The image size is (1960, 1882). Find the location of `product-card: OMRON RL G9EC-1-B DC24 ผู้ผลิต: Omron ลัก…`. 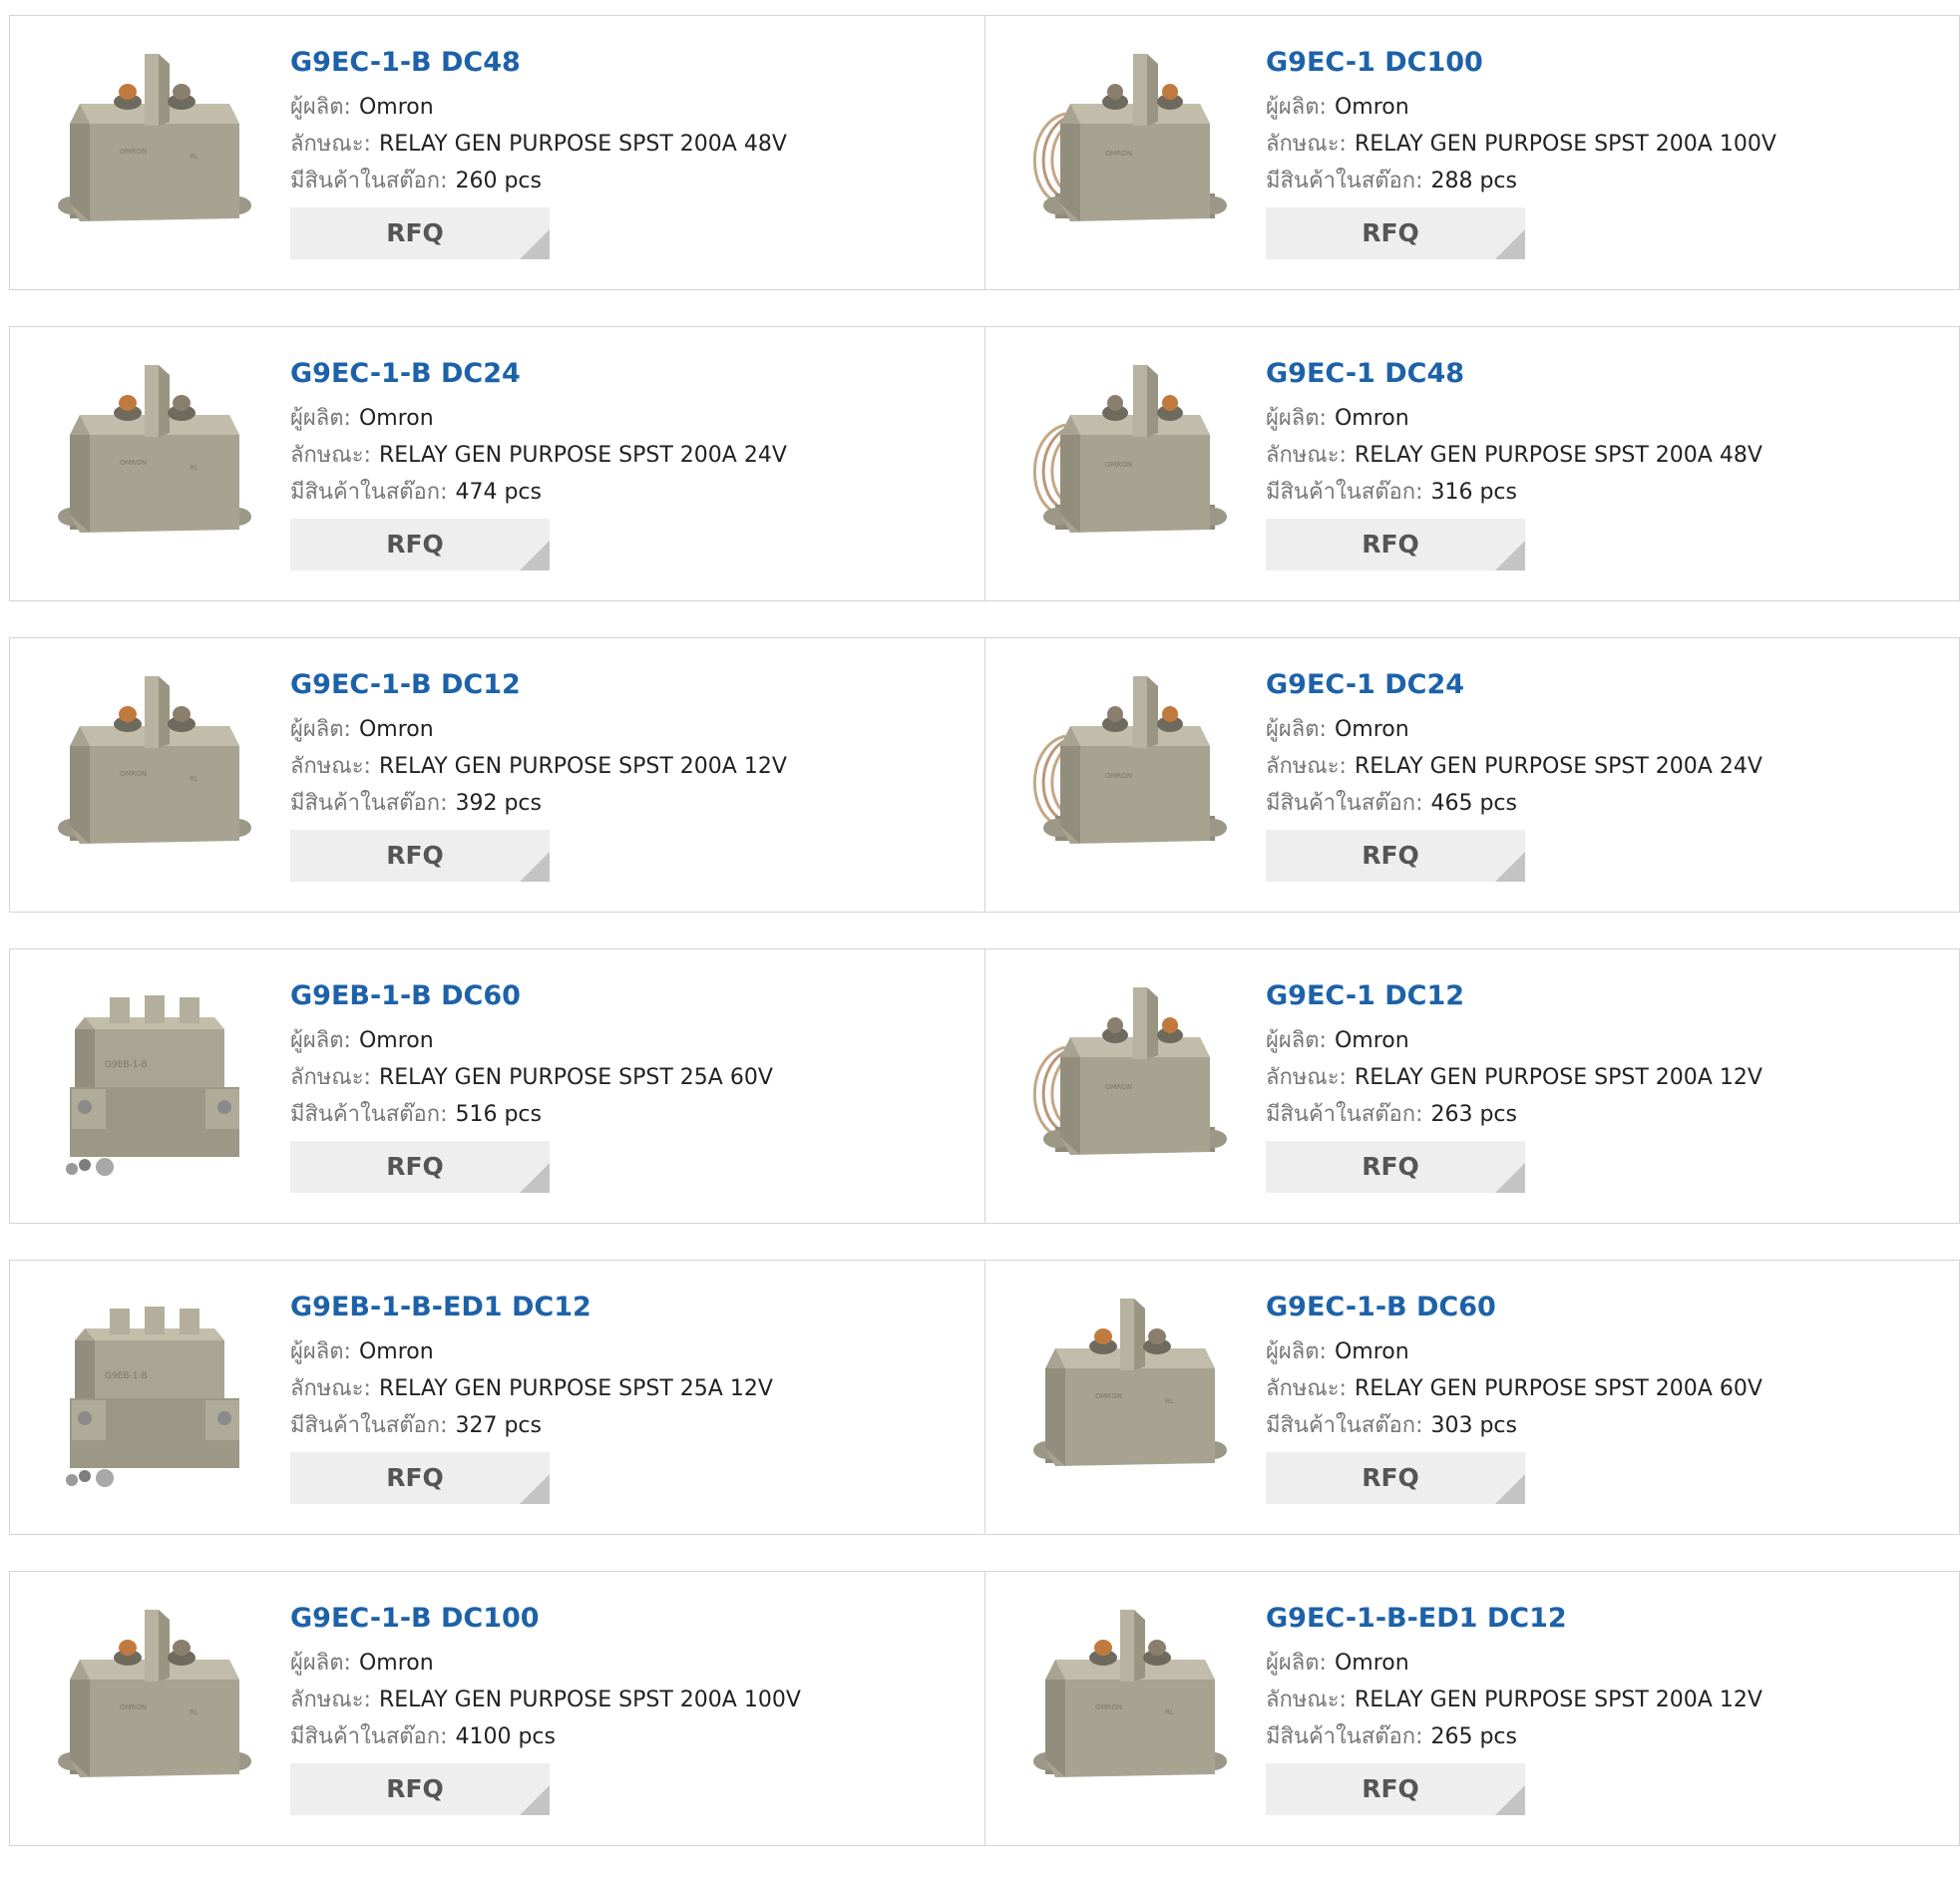

product-card: OMRON RL G9EC-1-B DC24 ผู้ผลิต: Omron ลัก… is located at coordinates (497, 463).